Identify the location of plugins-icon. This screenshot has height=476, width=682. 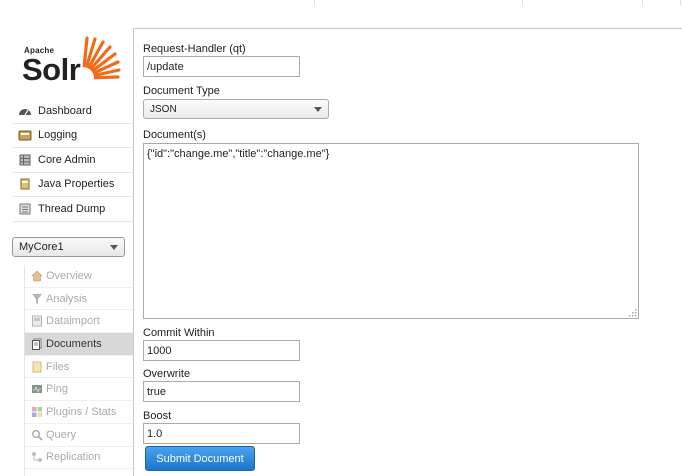
(37, 411).